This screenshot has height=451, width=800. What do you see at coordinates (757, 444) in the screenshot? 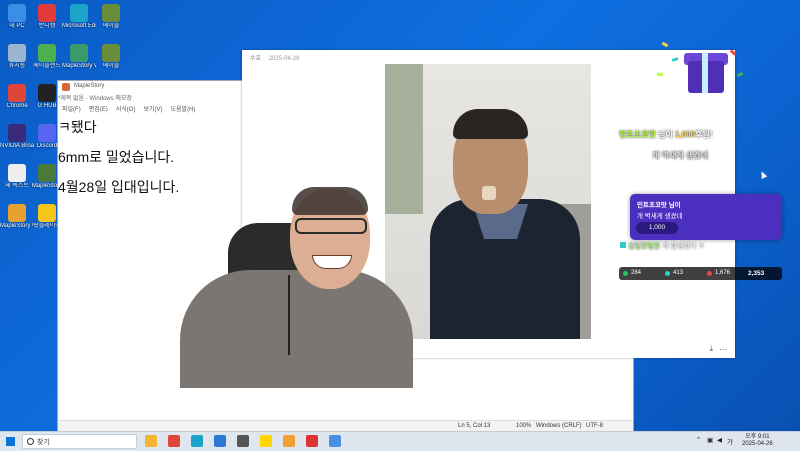
I see `clock-date: 2025-04-26` at bounding box center [757, 444].